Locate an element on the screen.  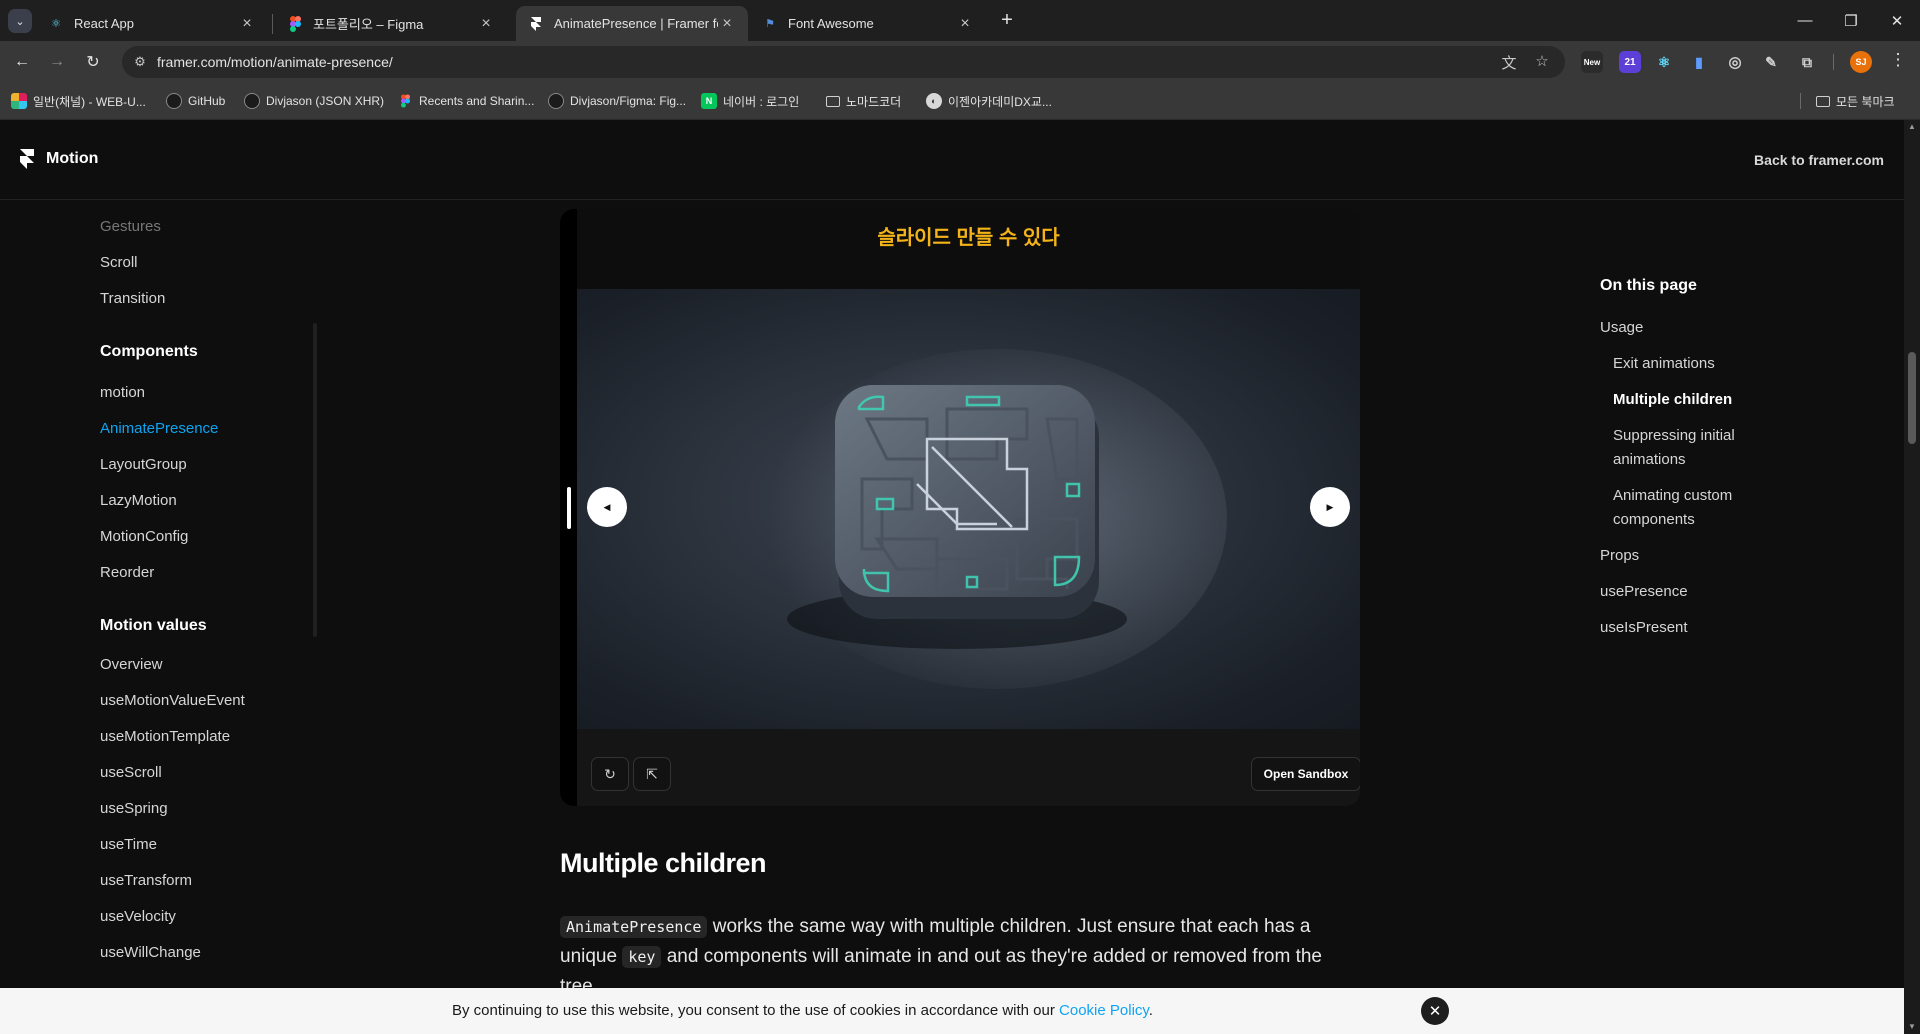
site-info-icon: ⚙ is located at coordinates (140, 62).